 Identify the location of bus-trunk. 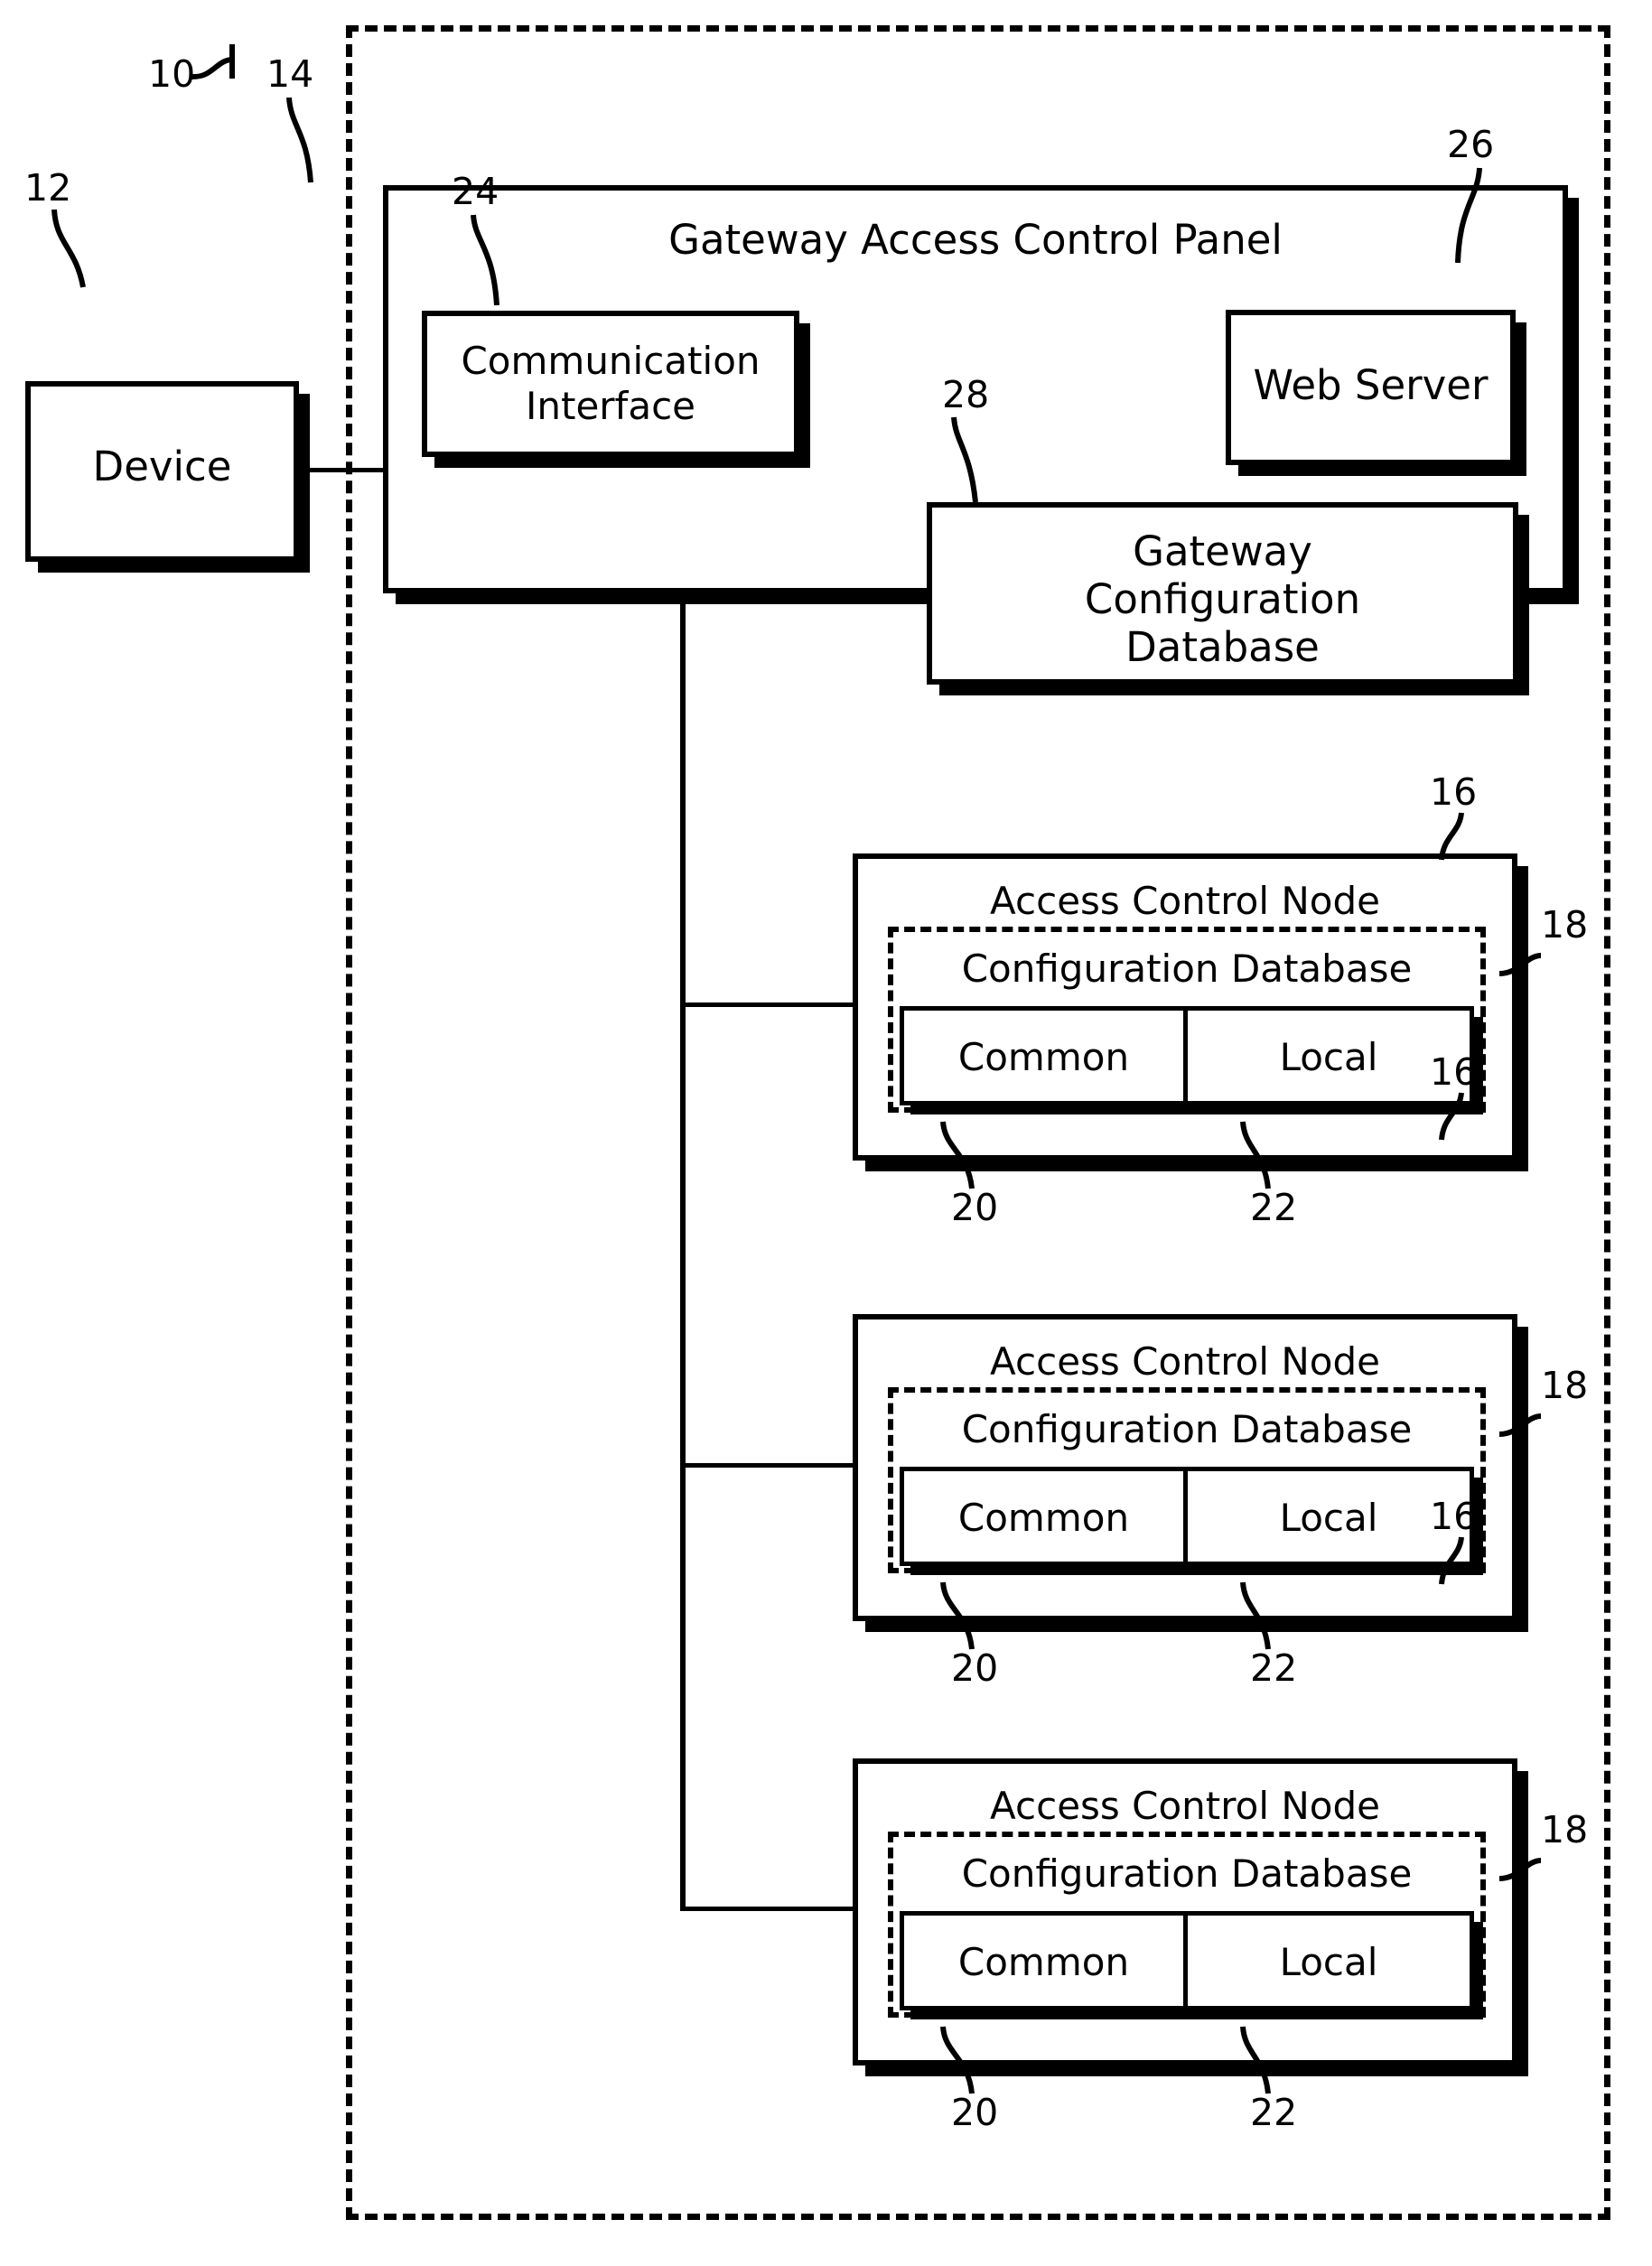
(683, 1250).